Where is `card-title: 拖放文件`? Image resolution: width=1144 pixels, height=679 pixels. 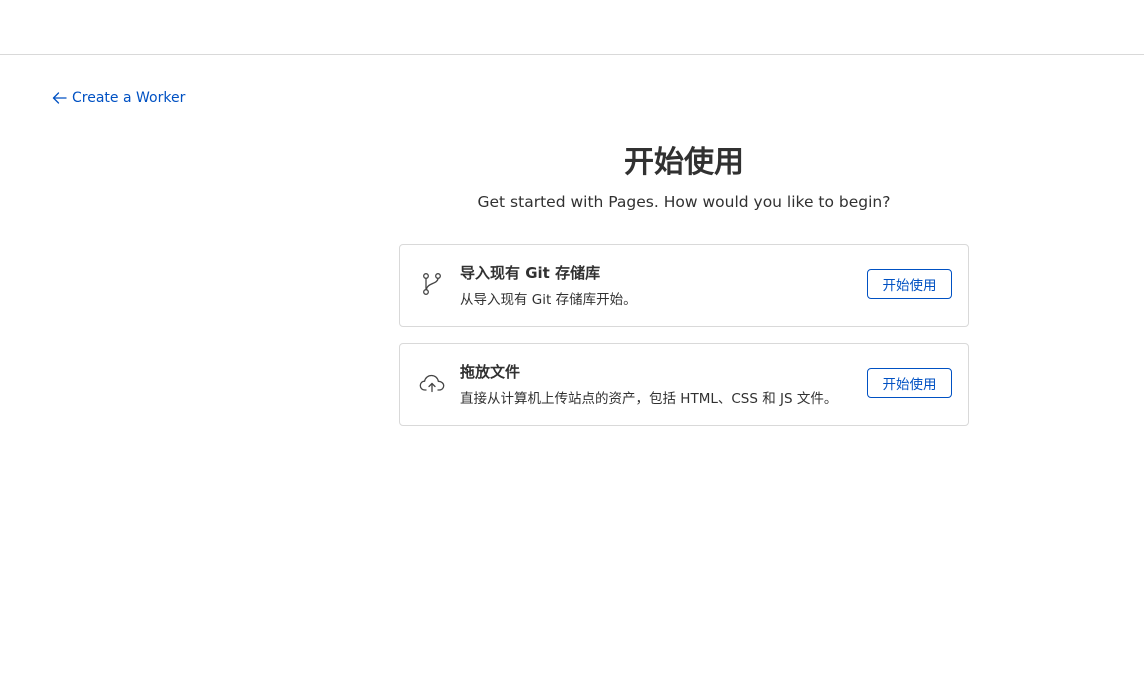
card-title: 拖放文件 is located at coordinates (490, 372).